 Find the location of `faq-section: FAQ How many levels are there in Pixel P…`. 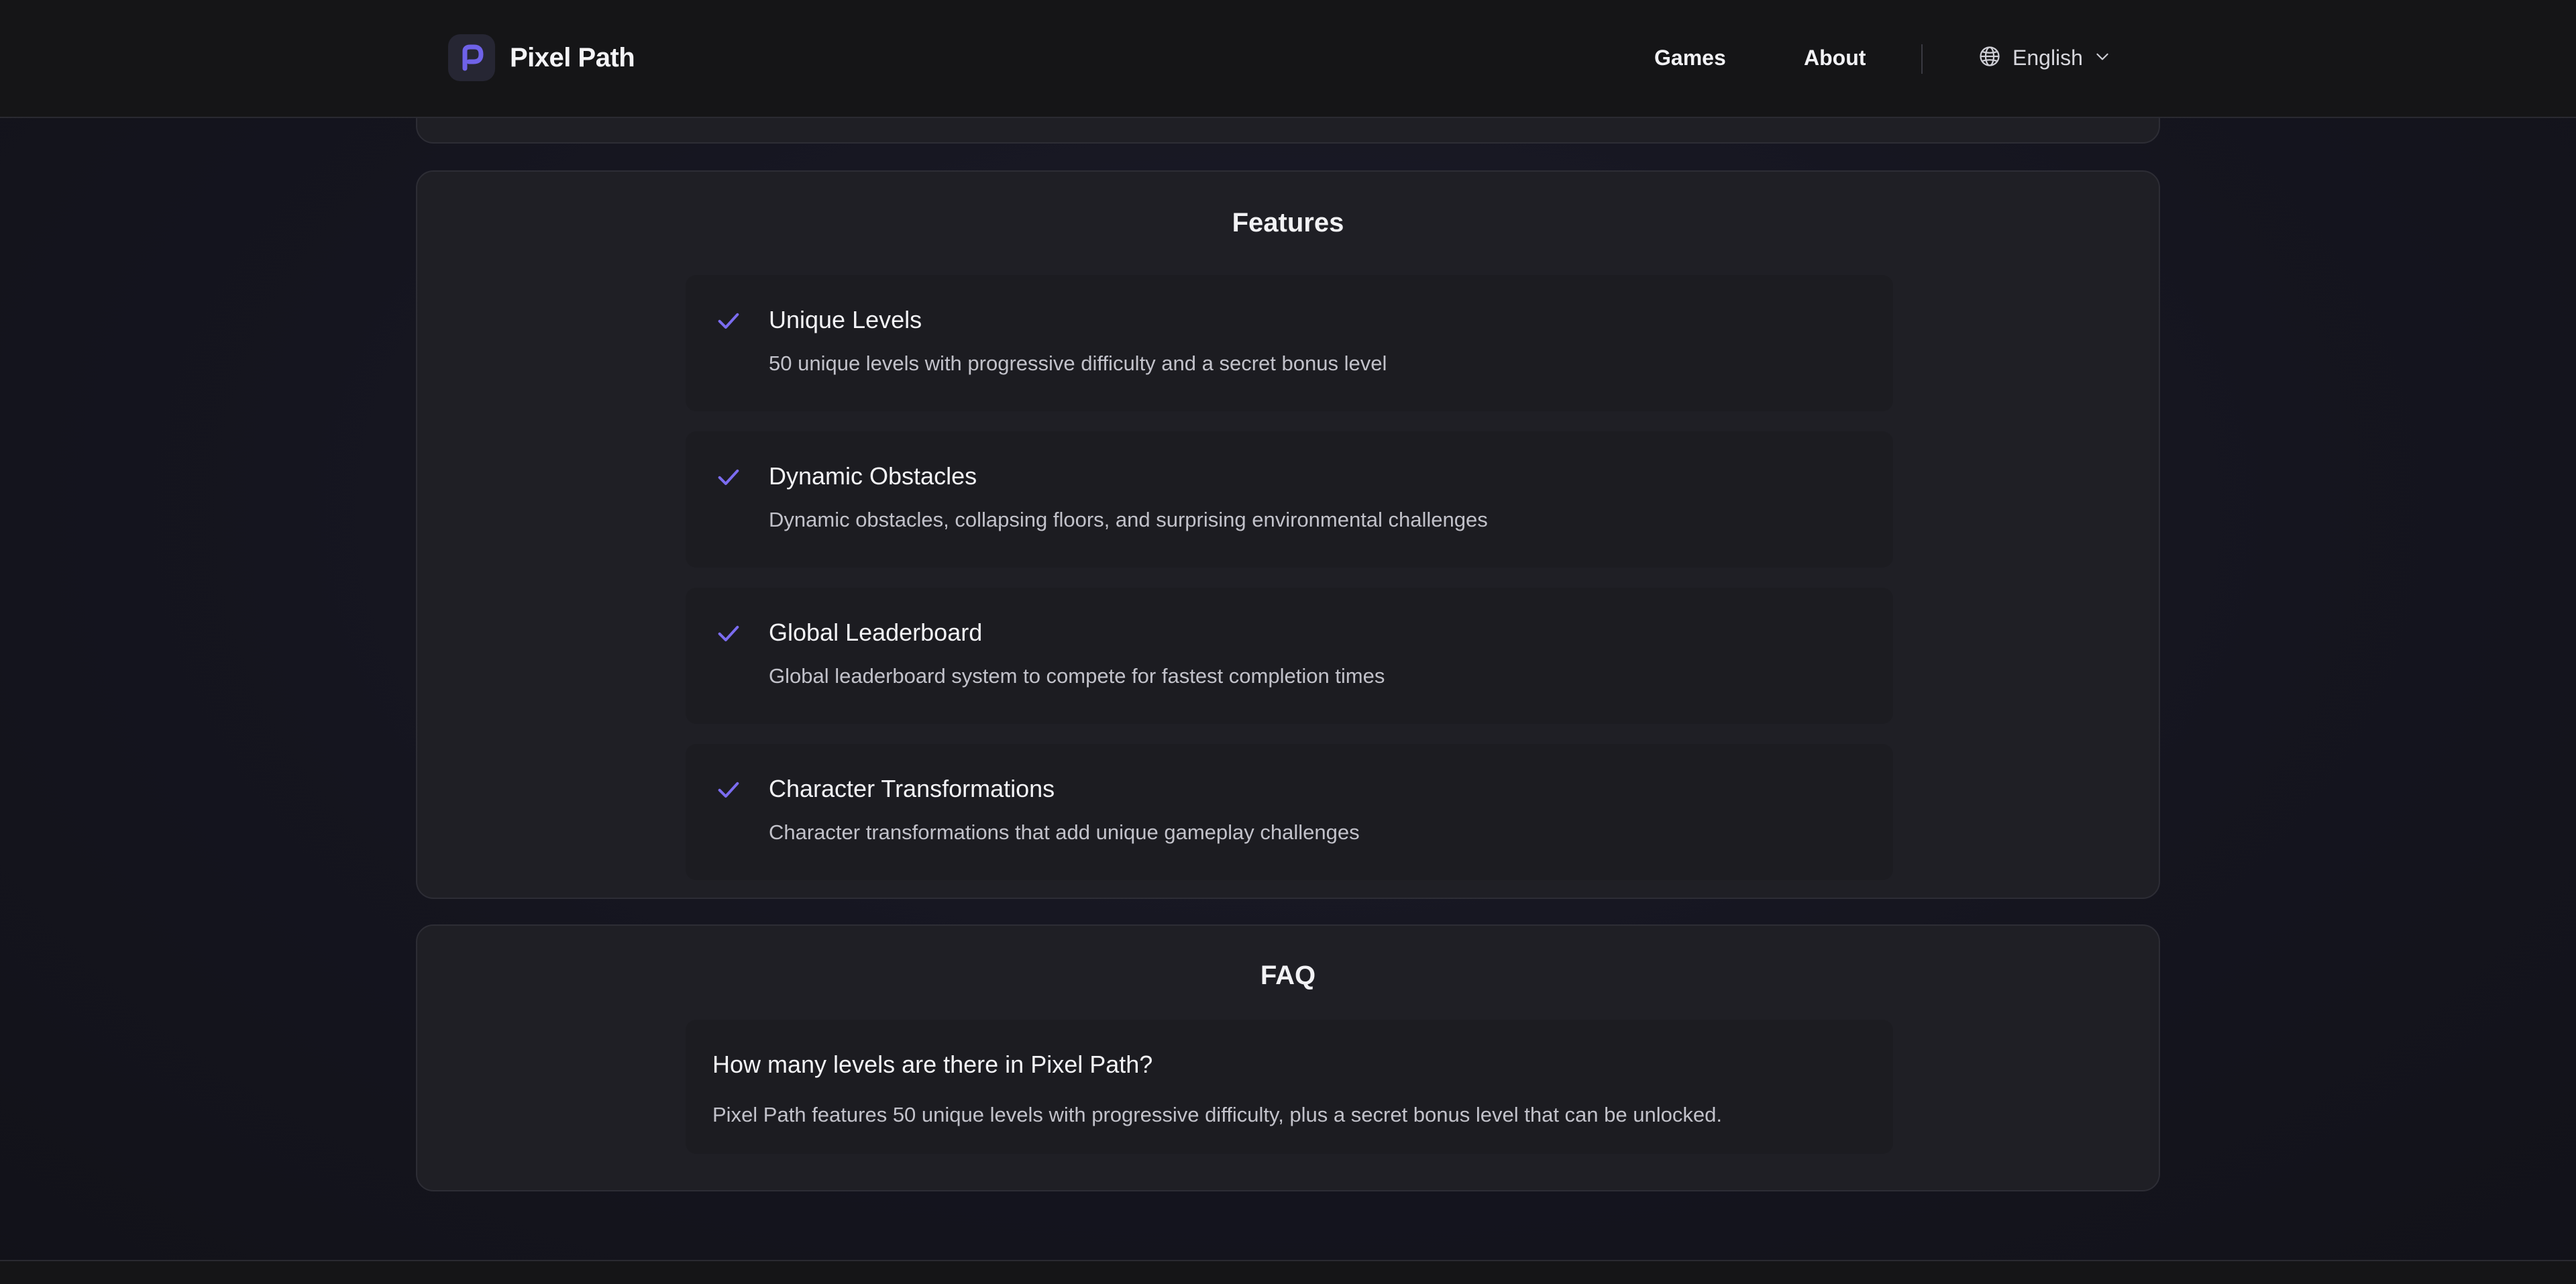

faq-section: FAQ How many levels are there in Pixel P… is located at coordinates (1288, 1057).